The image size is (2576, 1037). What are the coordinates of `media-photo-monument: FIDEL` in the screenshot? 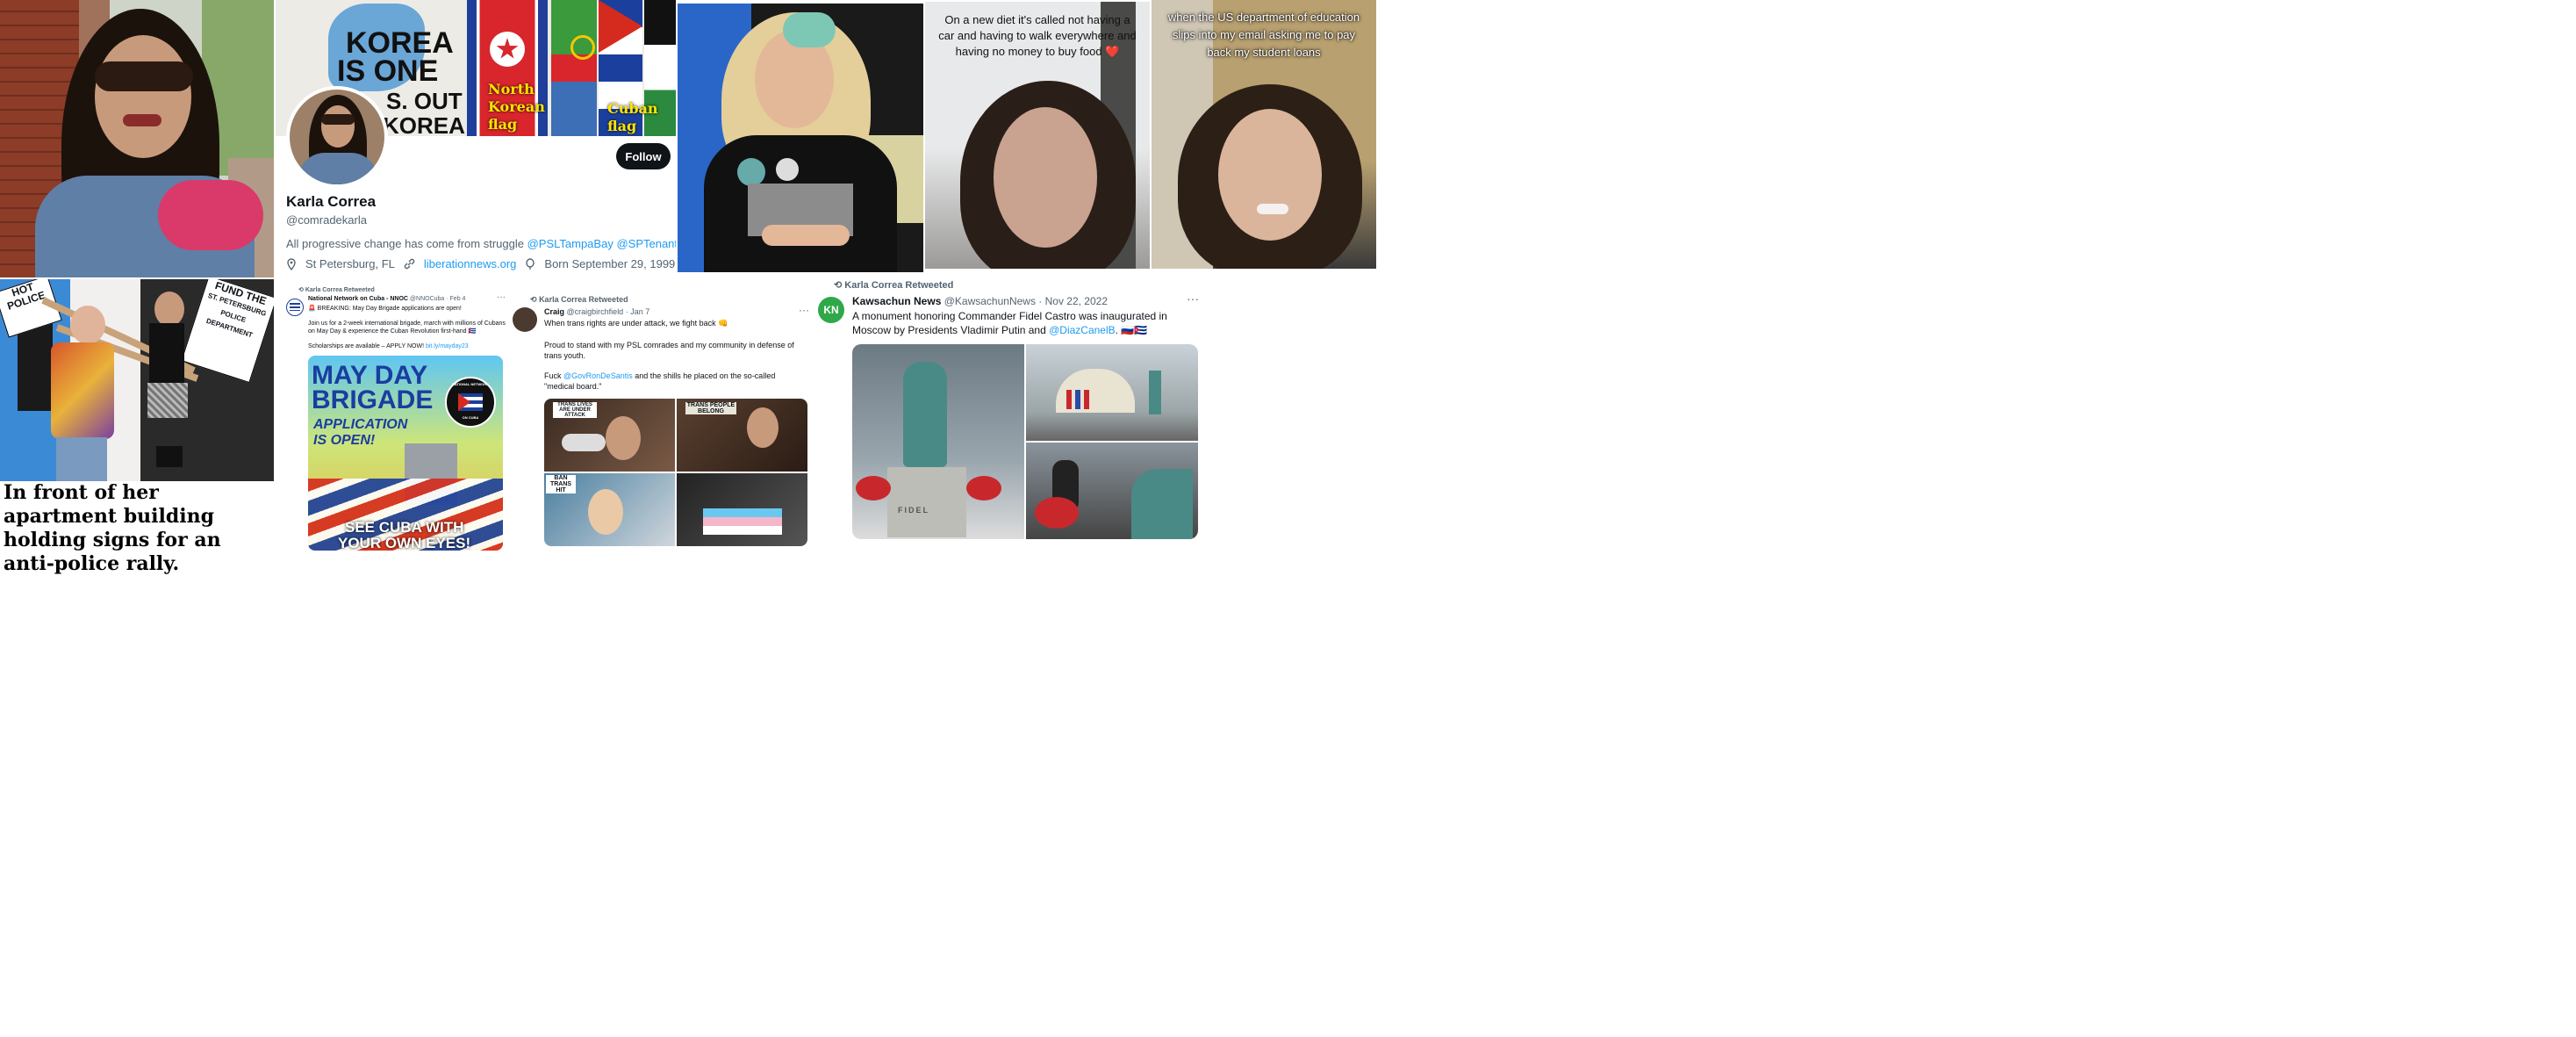 It's located at (938, 441).